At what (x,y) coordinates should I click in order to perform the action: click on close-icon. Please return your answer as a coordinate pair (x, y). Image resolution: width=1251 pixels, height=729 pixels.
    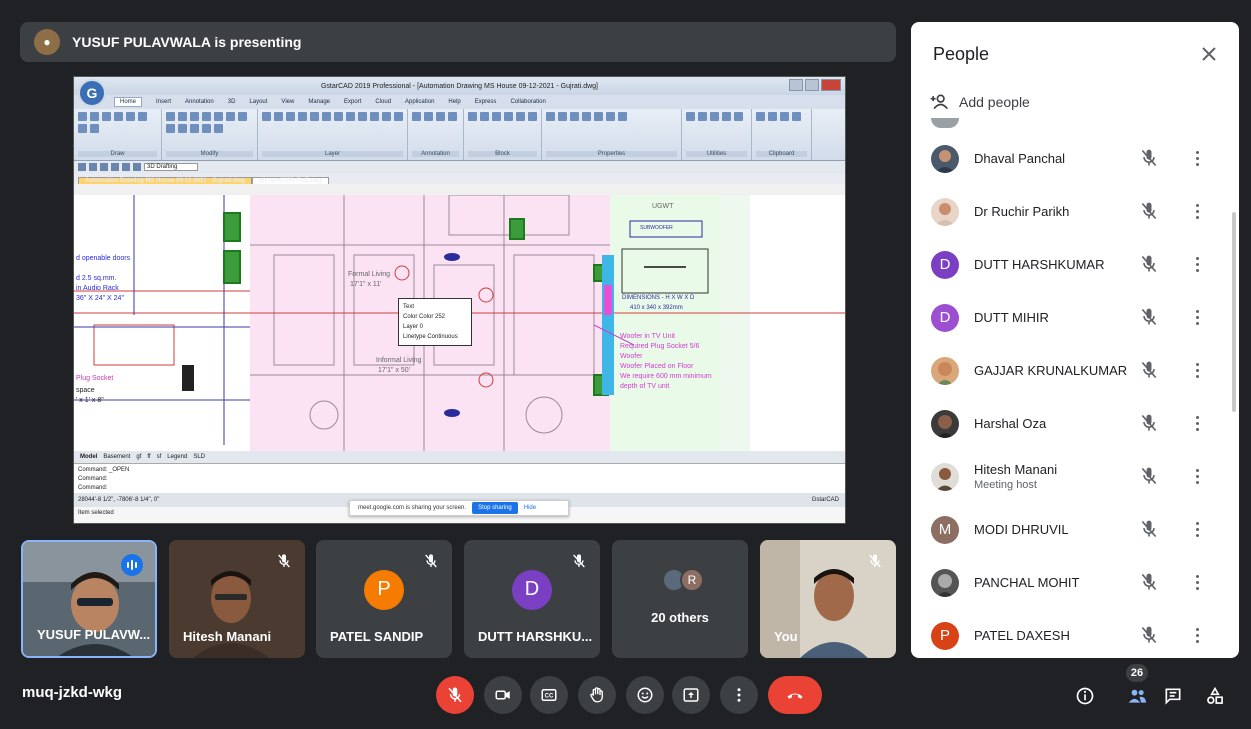
    Looking at the image, I should click on (1209, 54).